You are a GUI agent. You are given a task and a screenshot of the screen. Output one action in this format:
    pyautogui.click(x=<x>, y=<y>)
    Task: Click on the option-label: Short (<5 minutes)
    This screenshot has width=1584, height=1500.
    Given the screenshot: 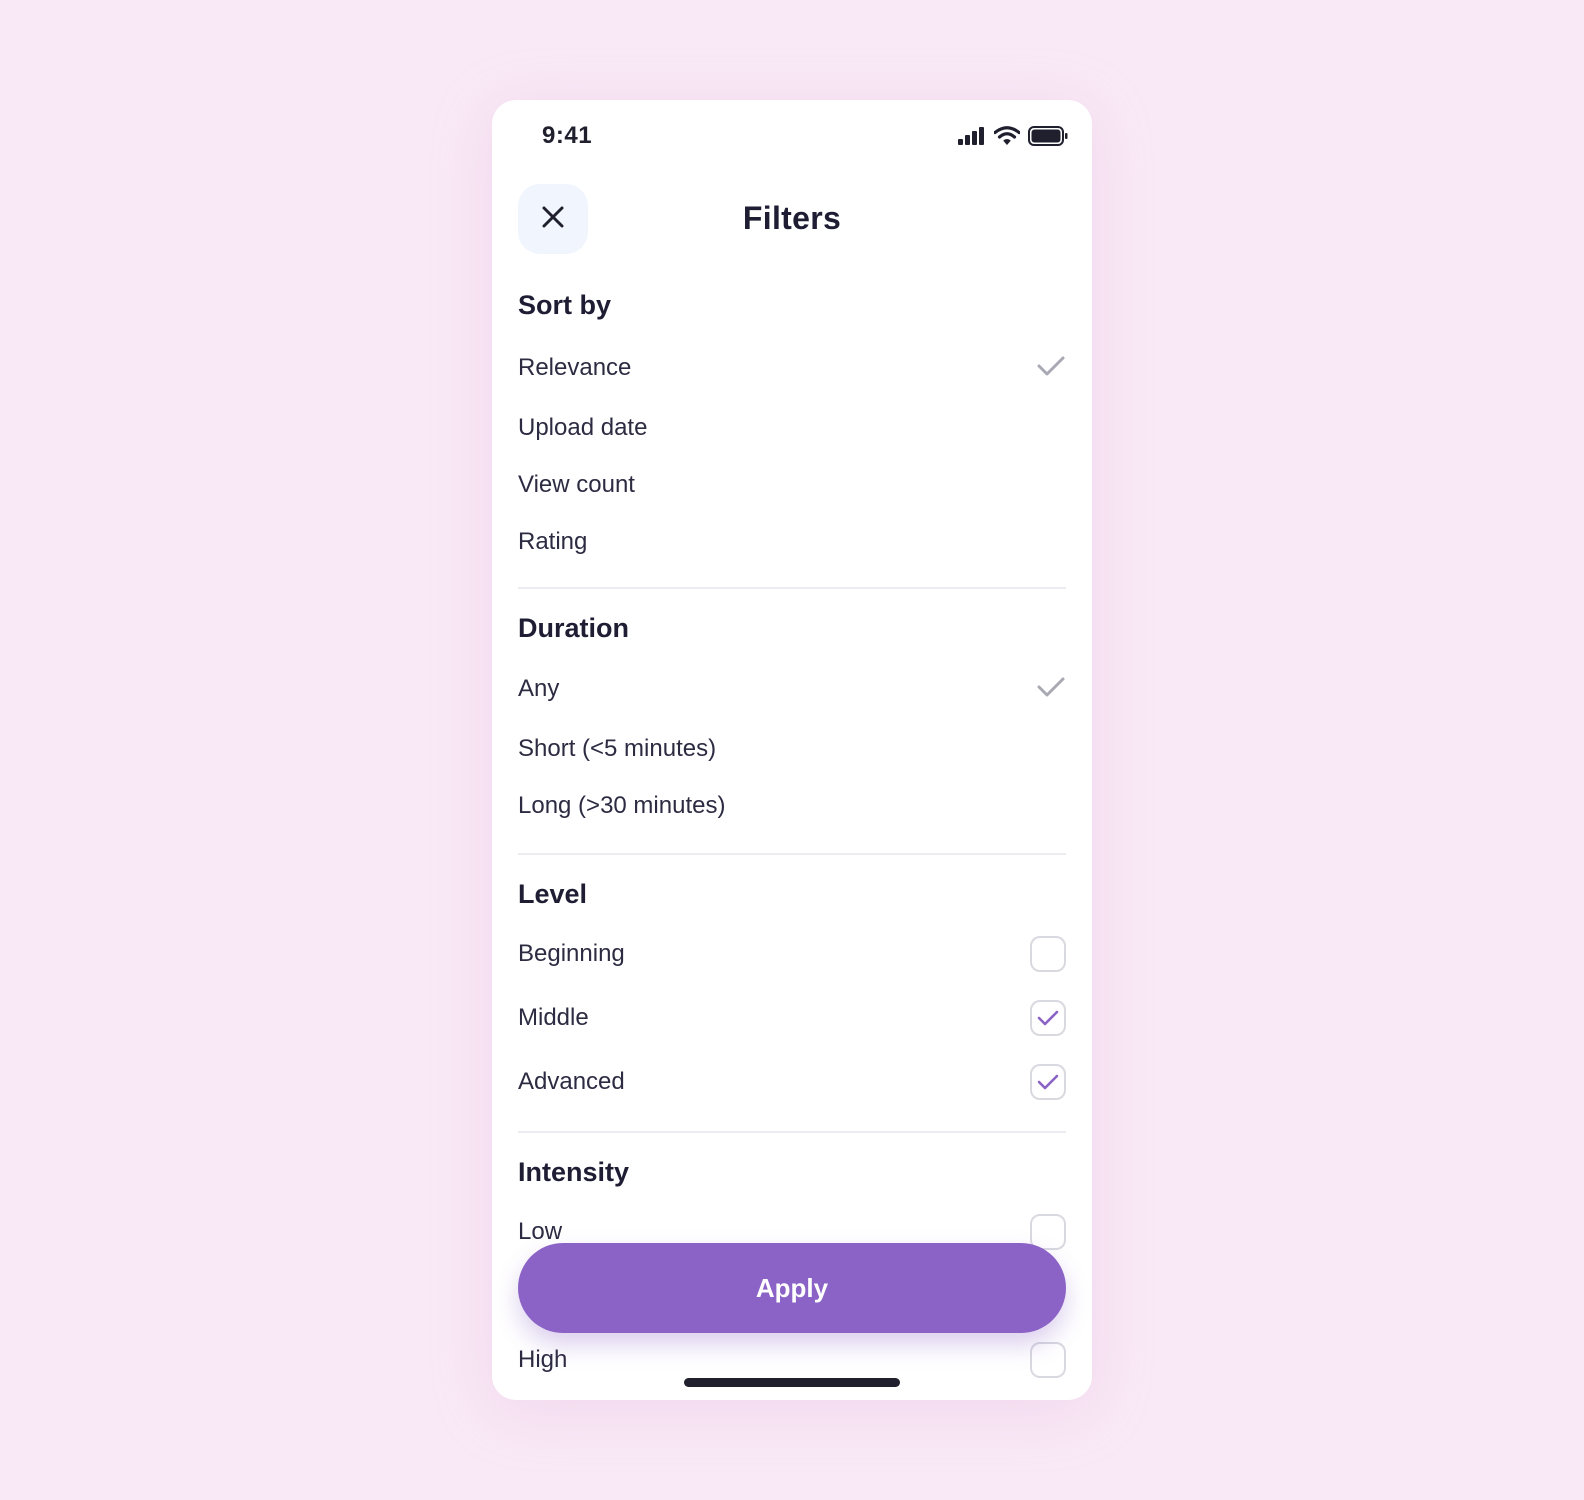 What is the action you would take?
    pyautogui.click(x=617, y=748)
    